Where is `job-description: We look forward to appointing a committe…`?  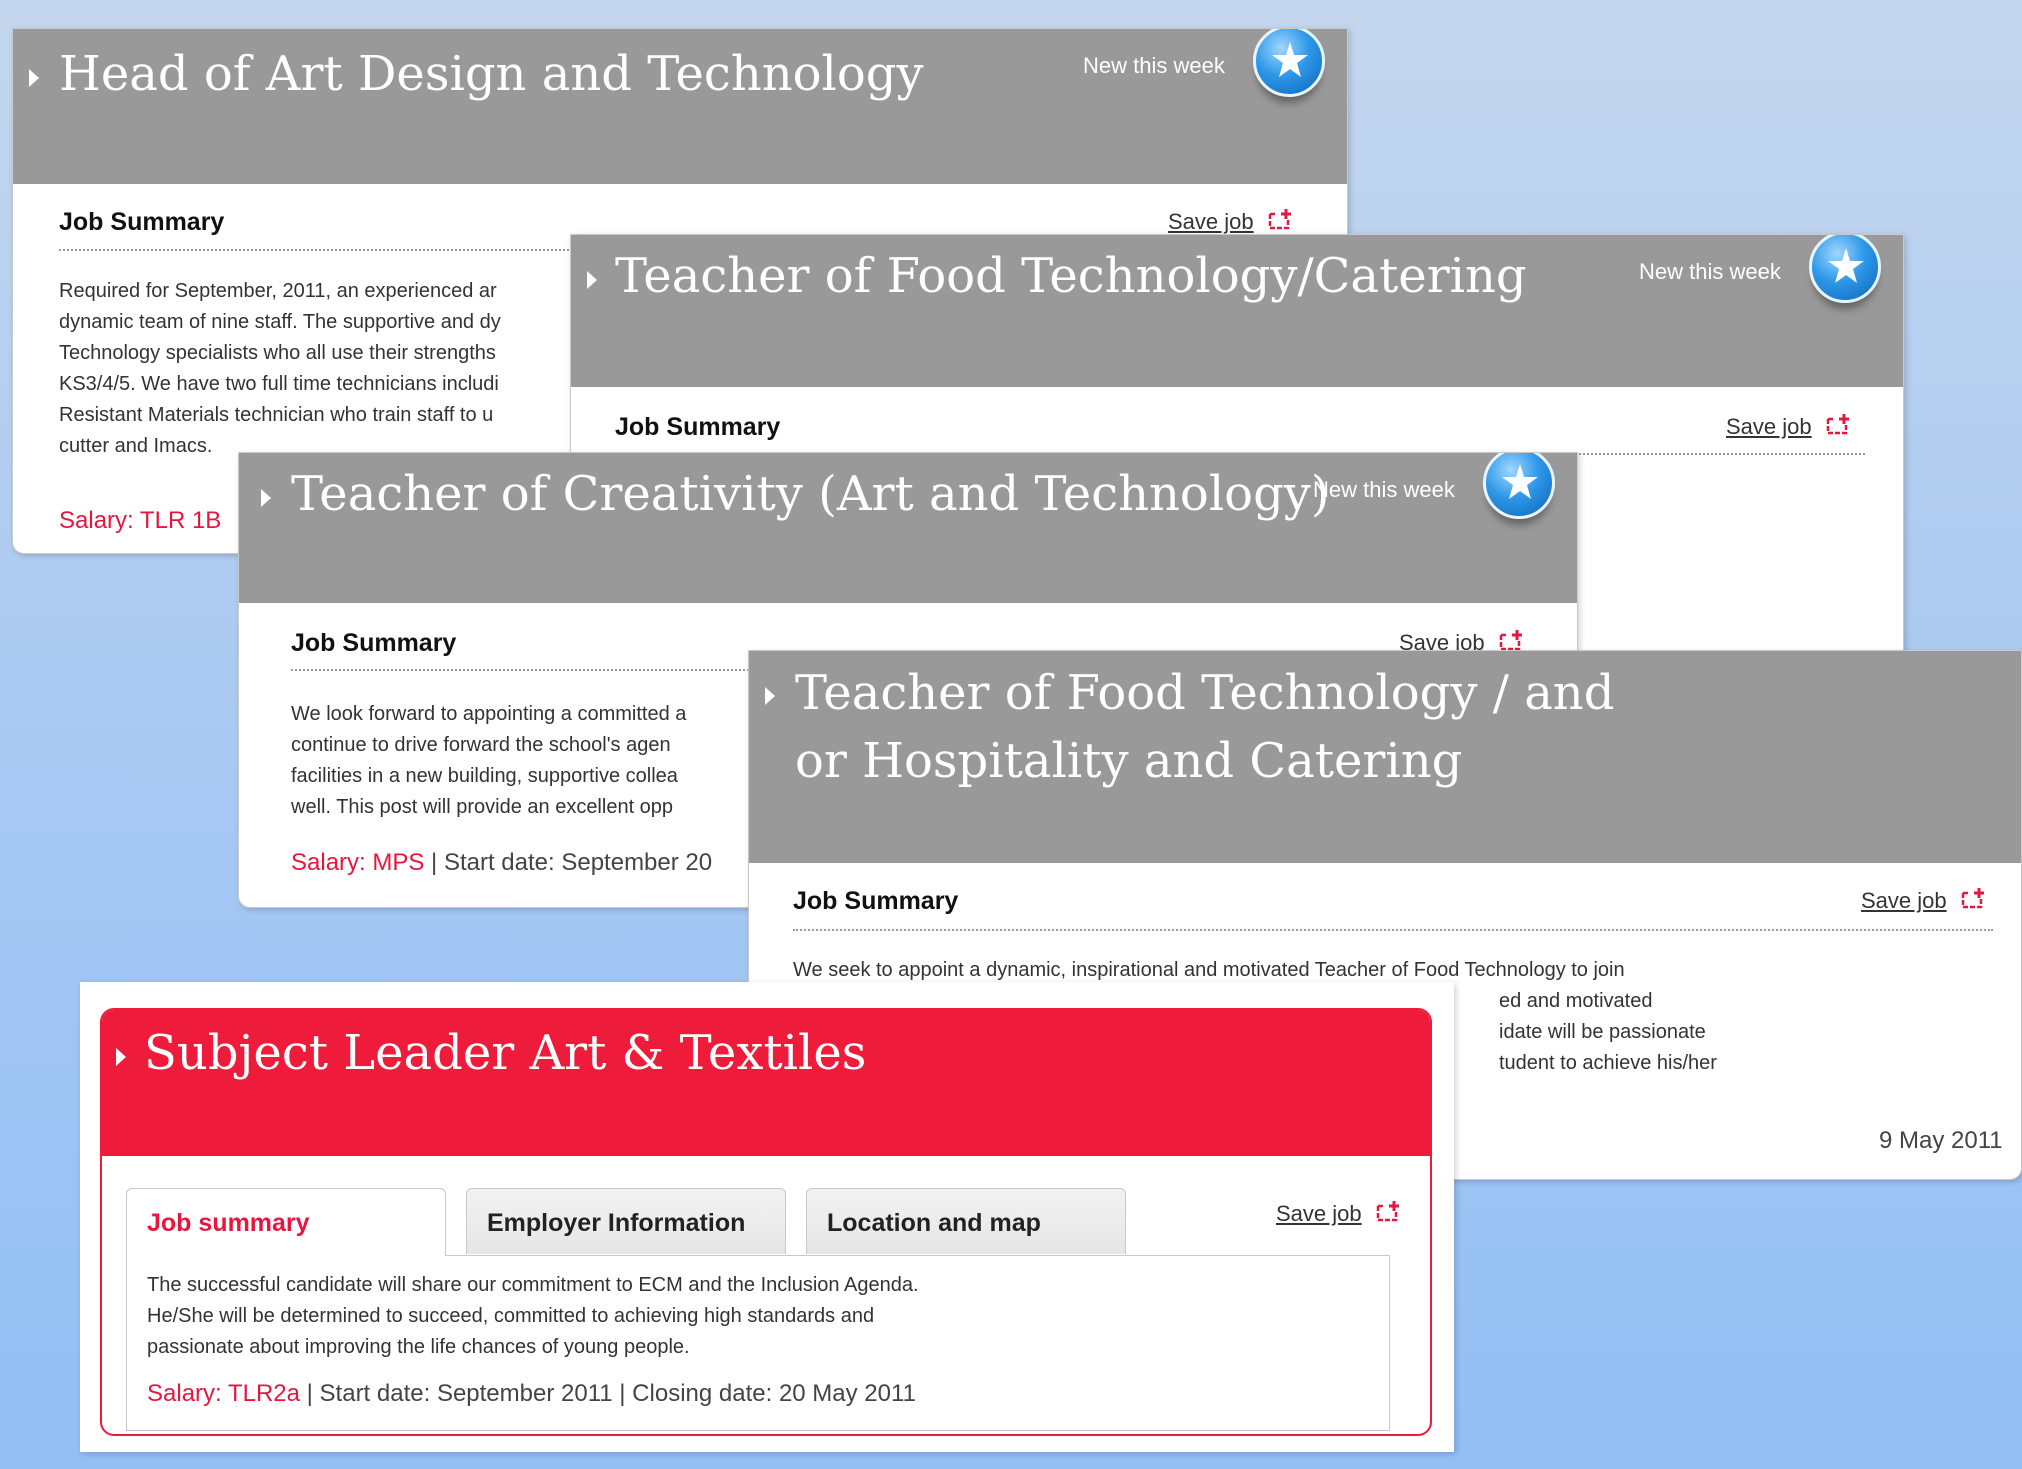
job-description: We look forward to appointing a committe… is located at coordinates (489, 760).